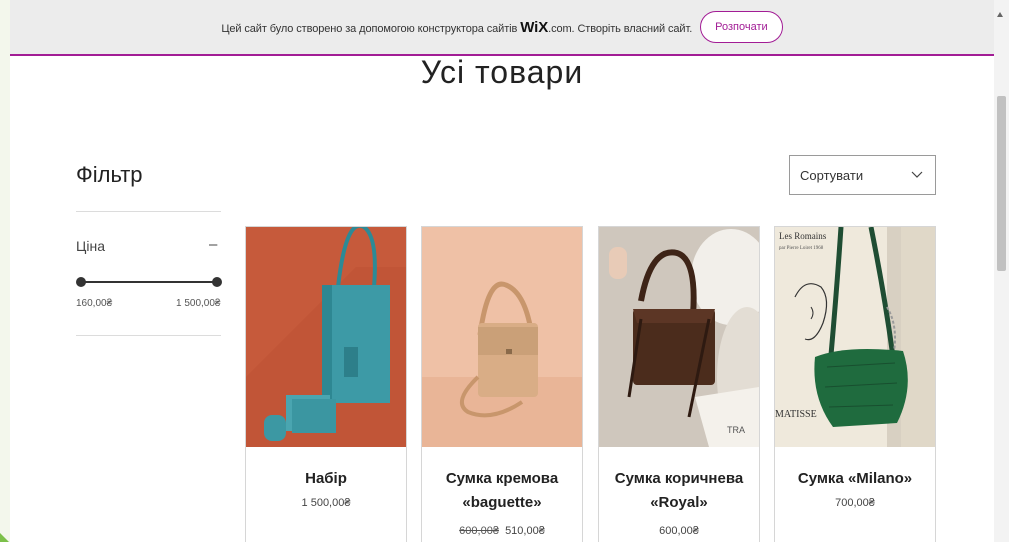 Image resolution: width=1009 pixels, height=542 pixels. I want to click on poster-title: Les Romains, so click(803, 236).